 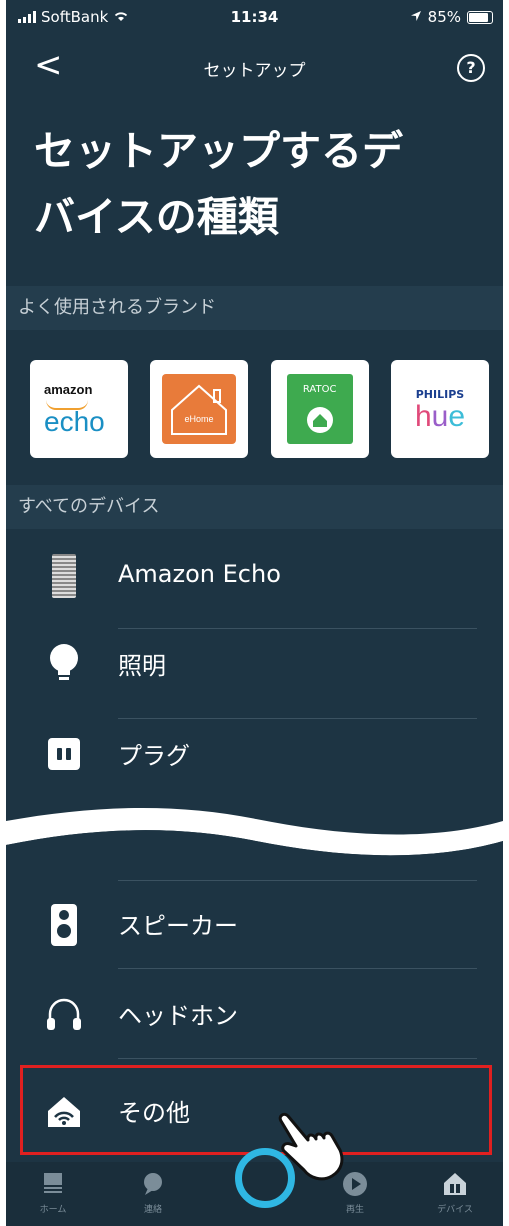 I want to click on tab-devices: デバイス, so click(x=455, y=1194).